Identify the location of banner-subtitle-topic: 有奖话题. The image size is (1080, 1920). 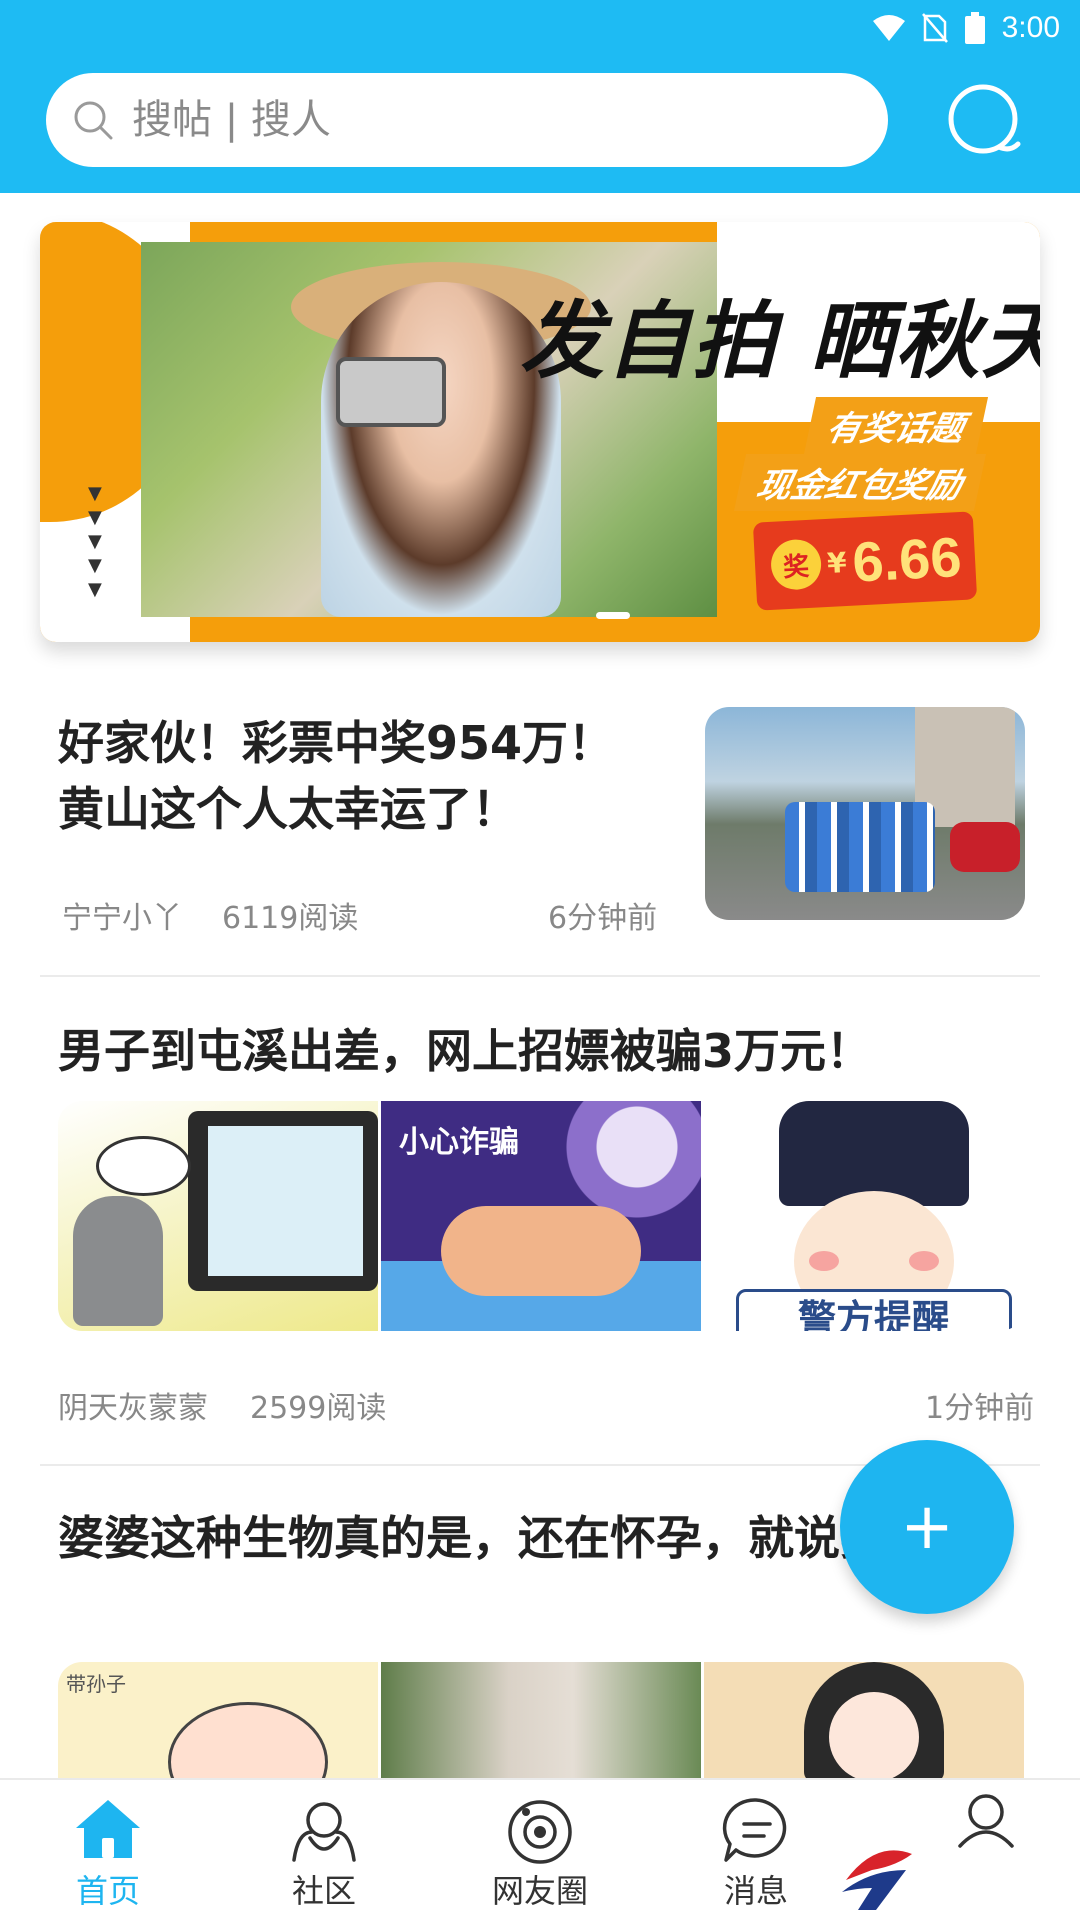
(896, 425).